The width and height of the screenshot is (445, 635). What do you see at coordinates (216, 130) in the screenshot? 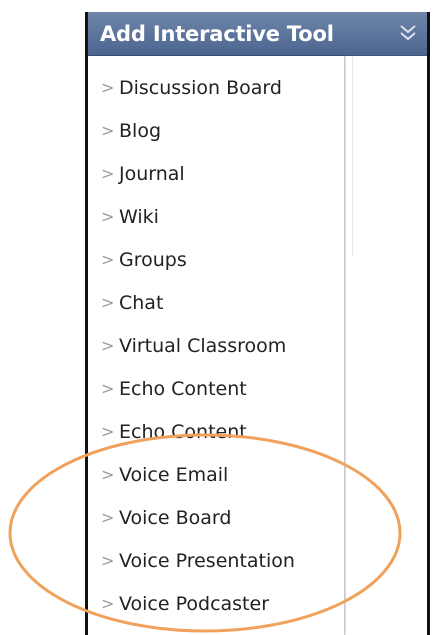
I see `menu-item-blog: > Blog` at bounding box center [216, 130].